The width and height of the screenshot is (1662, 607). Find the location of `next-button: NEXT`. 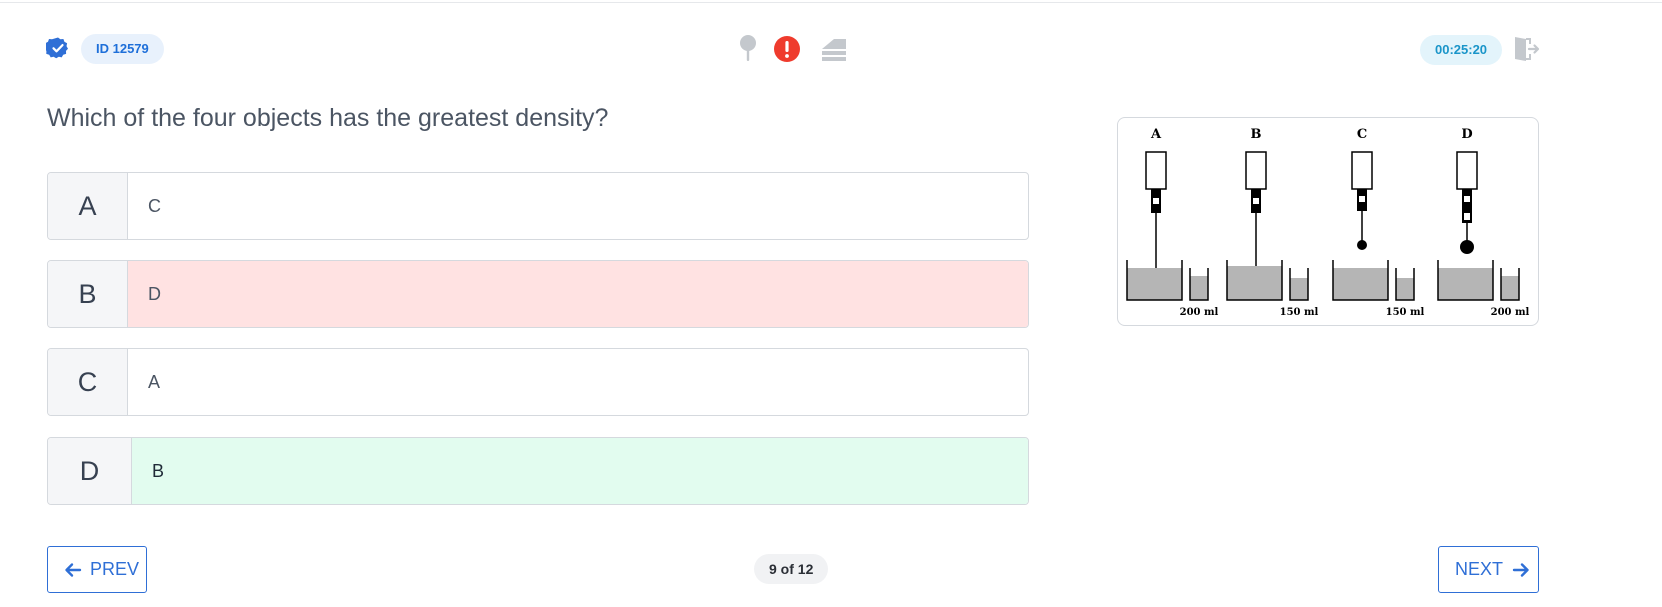

next-button: NEXT is located at coordinates (1488, 569).